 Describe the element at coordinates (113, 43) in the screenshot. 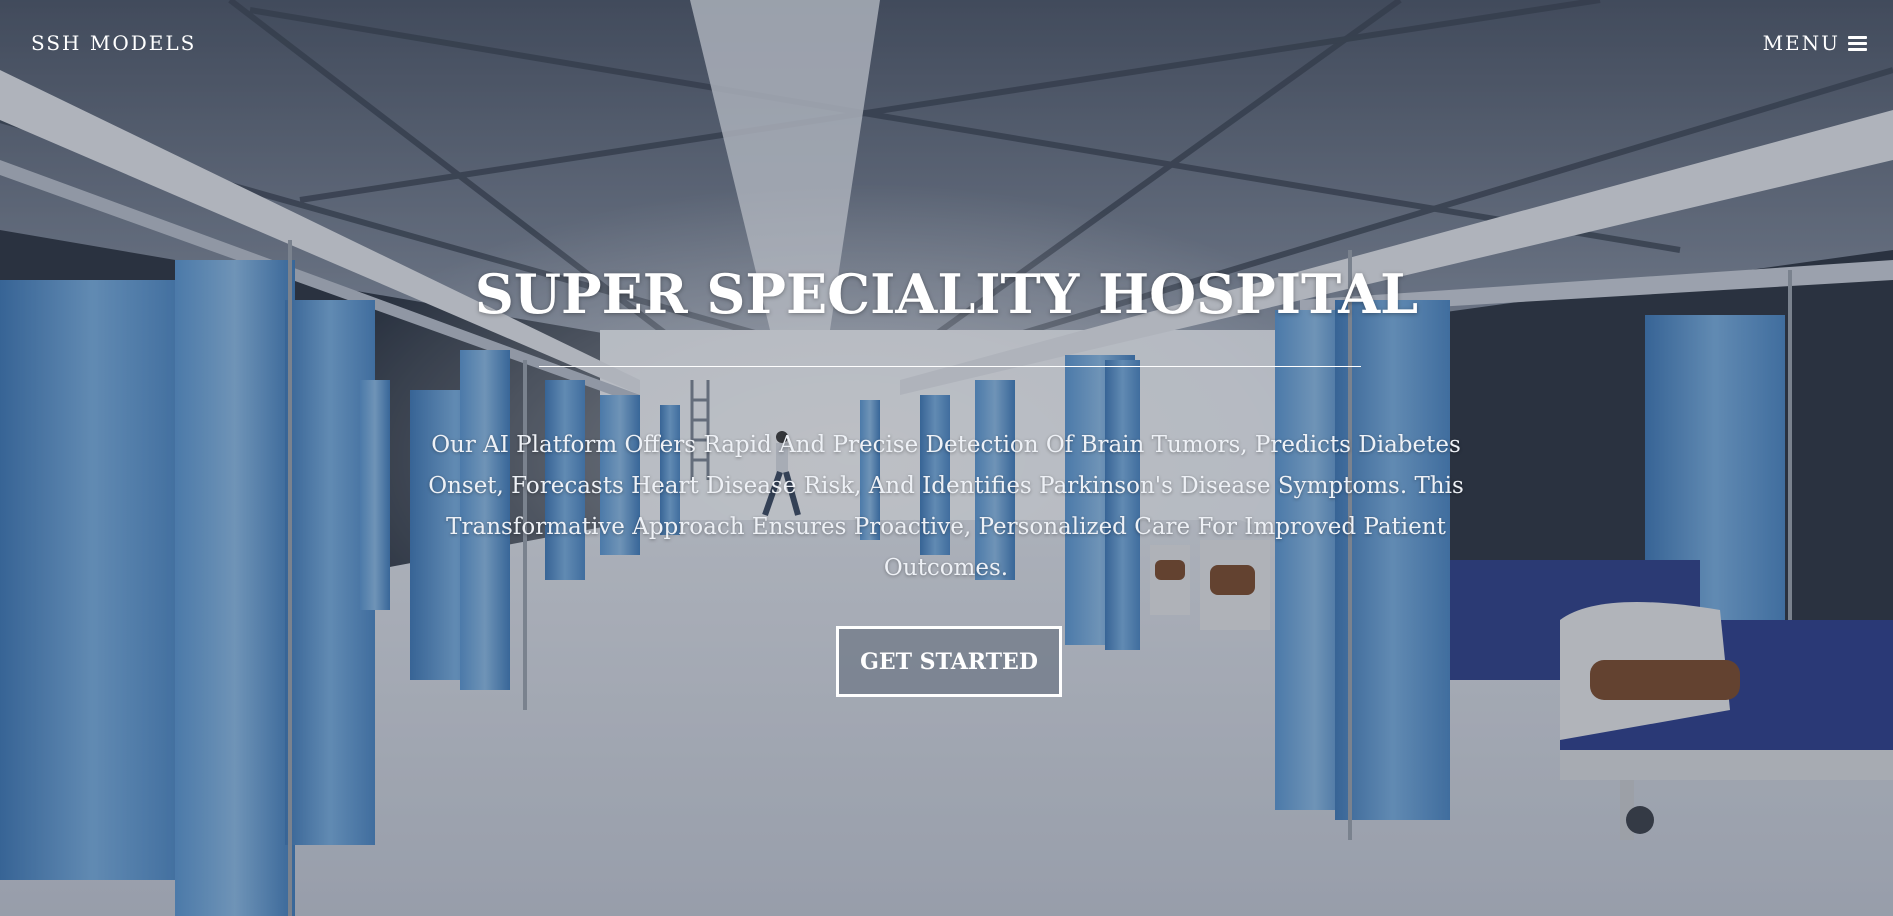

I see `brand-logo-link: SSH MODELS` at that location.